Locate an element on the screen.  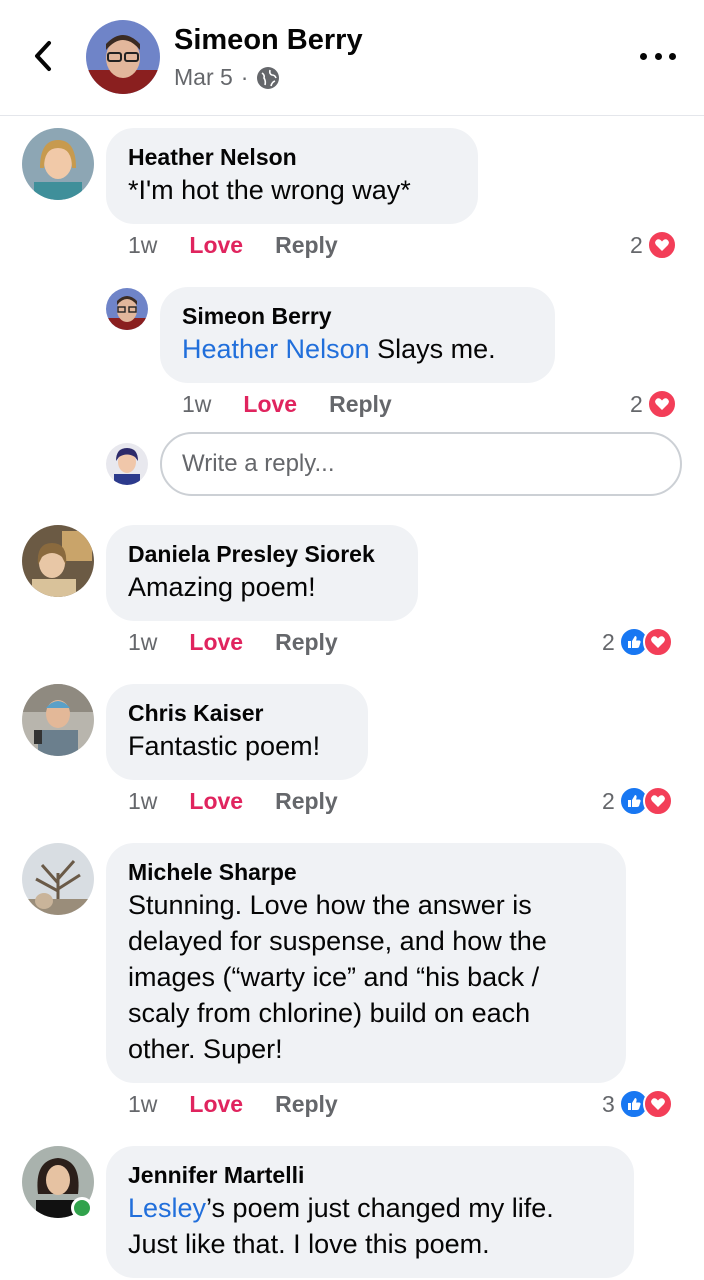
commenter-name: Heather Nelson is located at coordinates (292, 157).